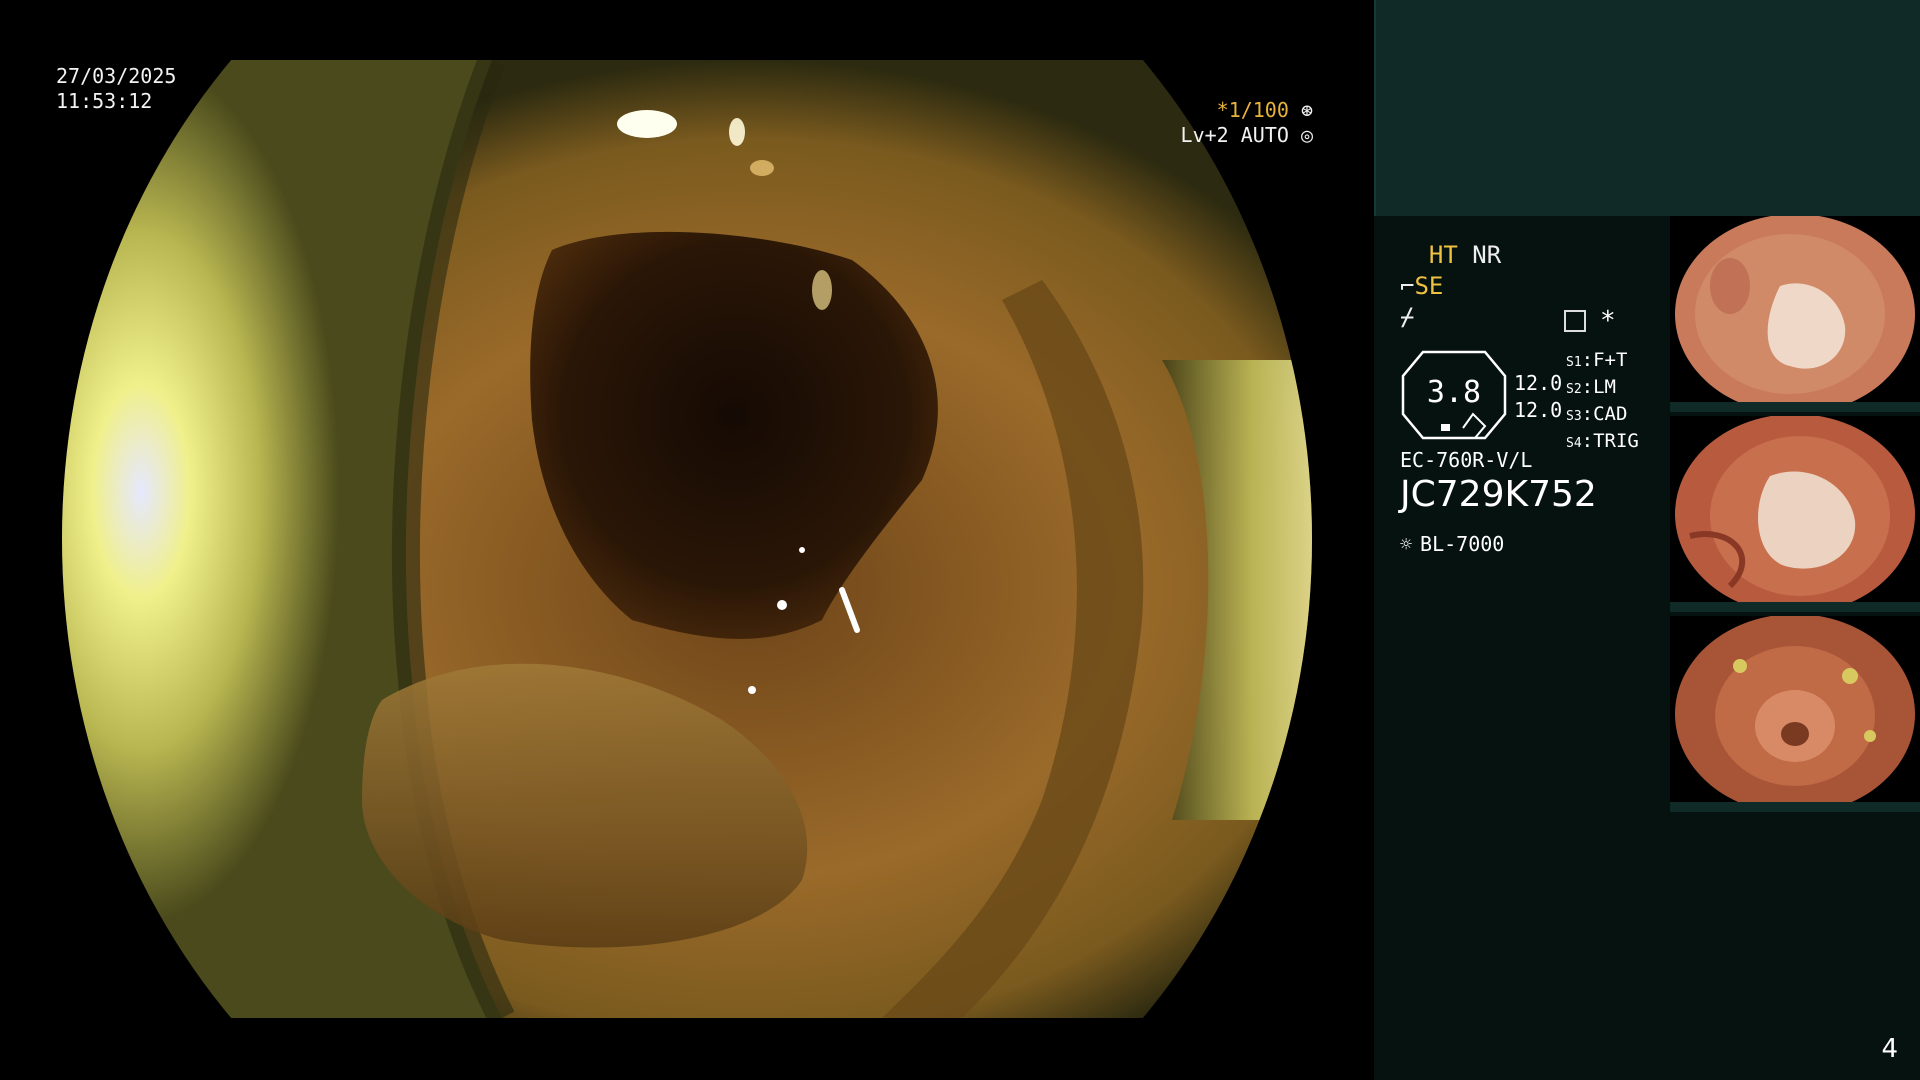 Image resolution: width=1920 pixels, height=1080 pixels. Describe the element at coordinates (1591, 387) in the screenshot. I see `setting-s2: S2:LM` at that location.